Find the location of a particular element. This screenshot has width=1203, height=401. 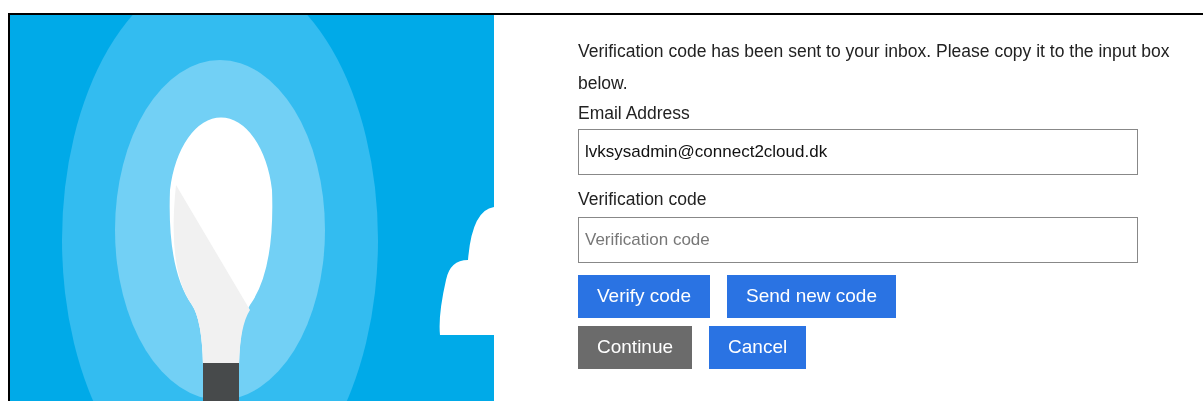

action-button: Verify code is located at coordinates (644, 296).